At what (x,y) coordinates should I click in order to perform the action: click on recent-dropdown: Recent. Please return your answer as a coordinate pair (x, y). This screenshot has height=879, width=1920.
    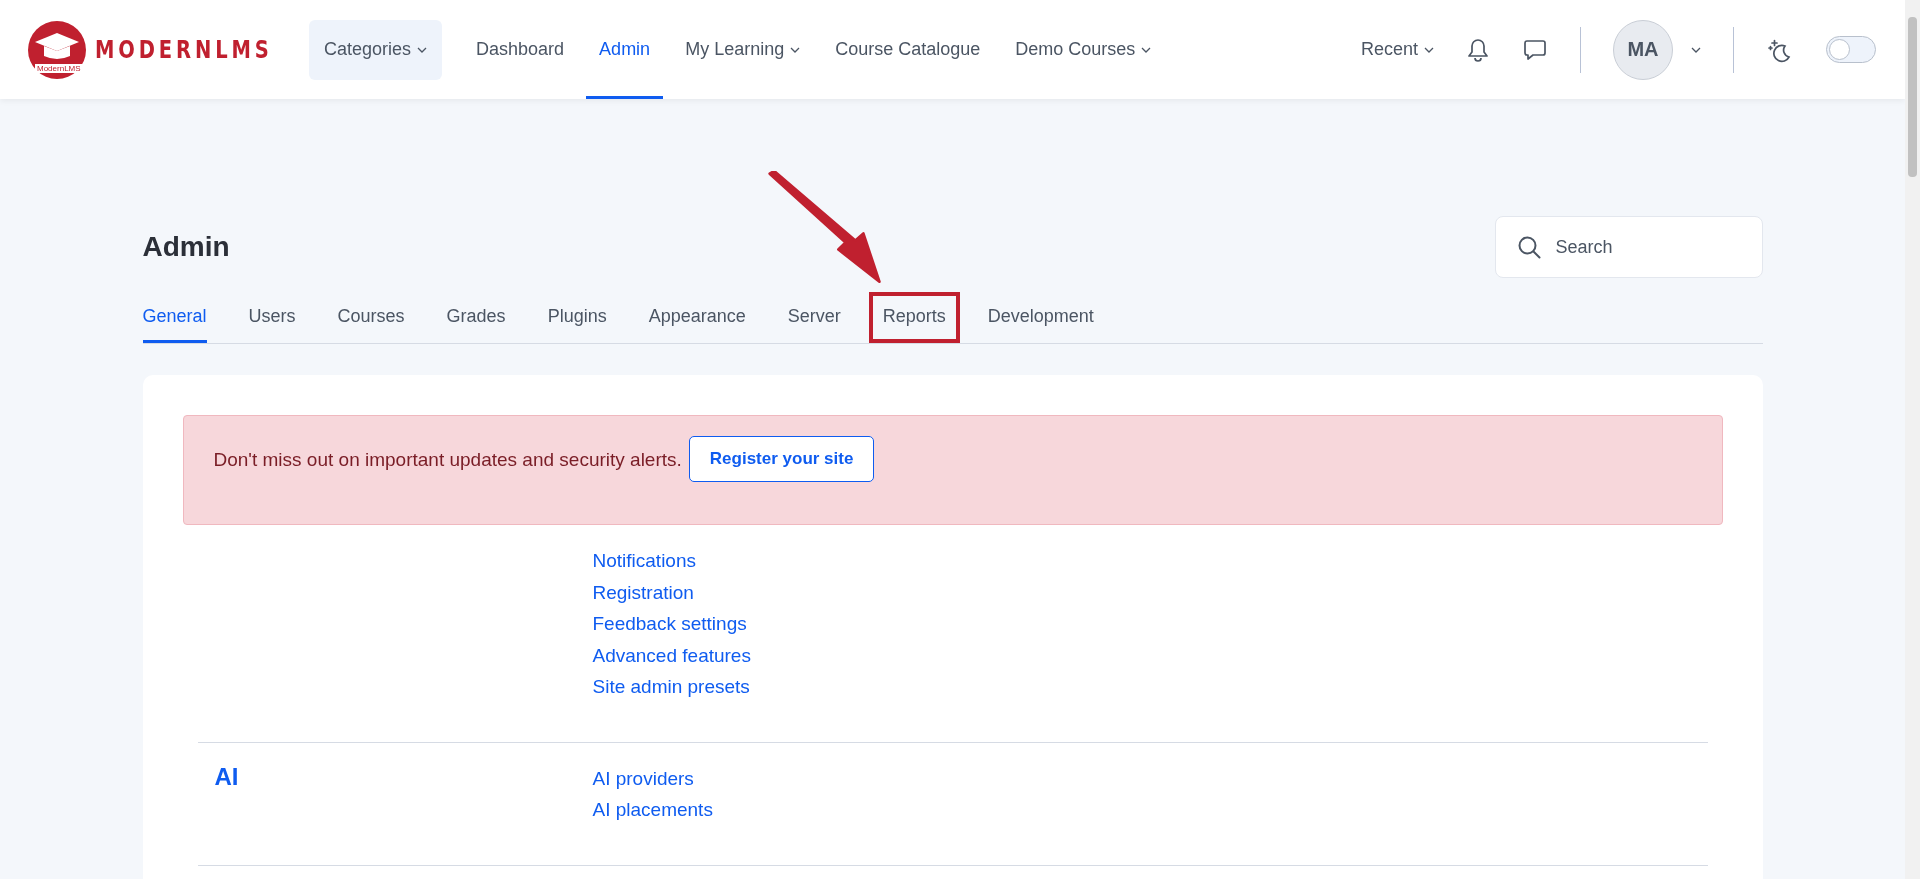
    Looking at the image, I should click on (1397, 49).